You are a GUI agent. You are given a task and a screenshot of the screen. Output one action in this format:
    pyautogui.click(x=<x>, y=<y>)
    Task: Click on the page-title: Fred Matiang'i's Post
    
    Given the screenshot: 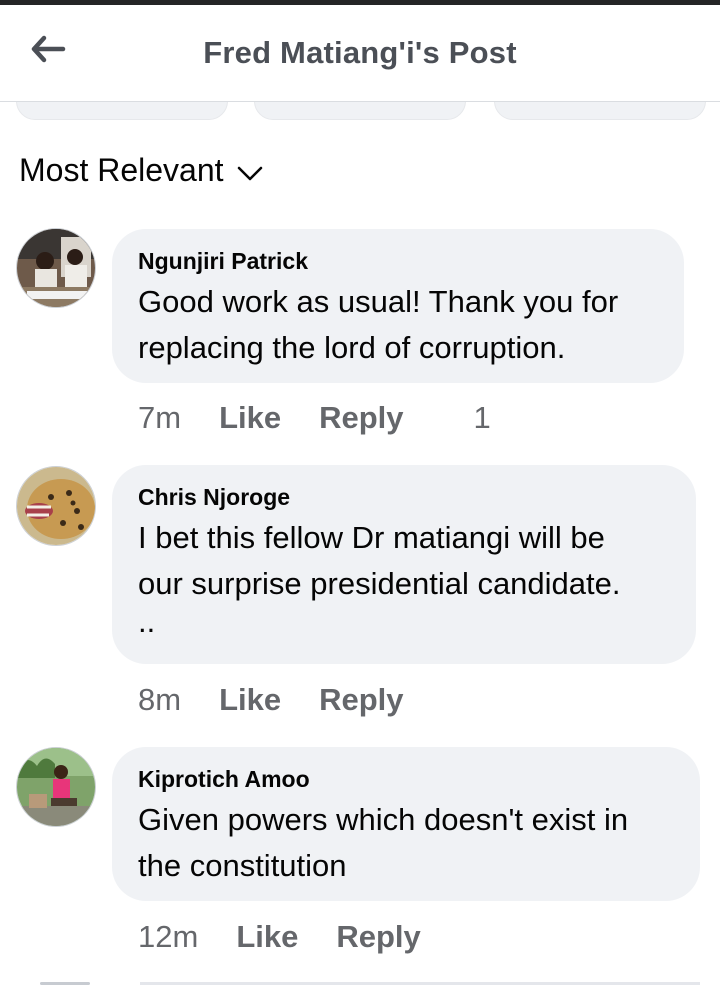 What is the action you would take?
    pyautogui.click(x=360, y=52)
    